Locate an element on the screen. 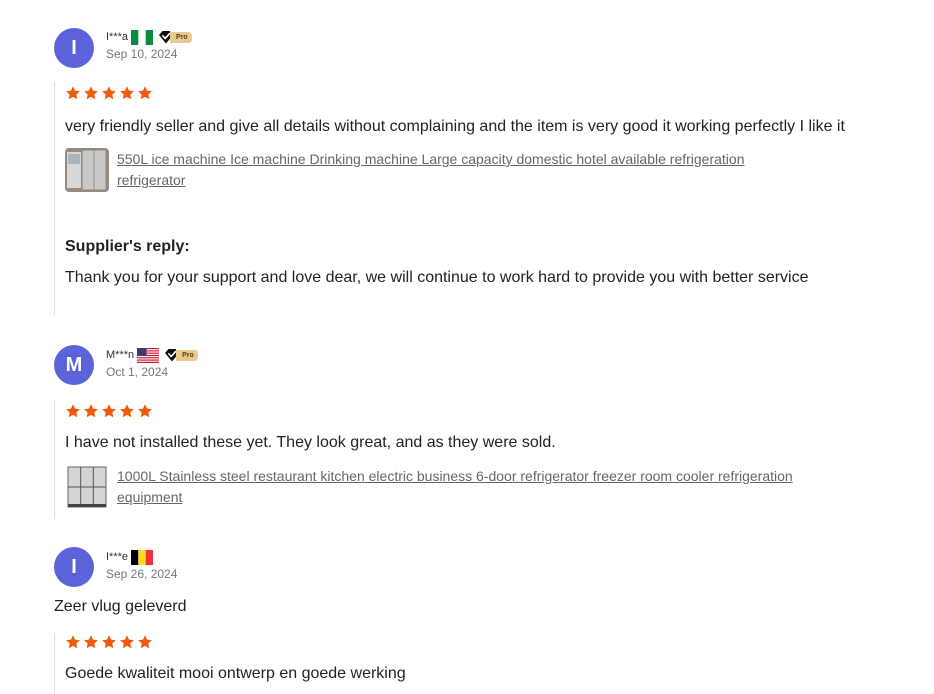 Image resolution: width=934 pixels, height=694 pixels. usa-flag-icon is located at coordinates (148, 355).